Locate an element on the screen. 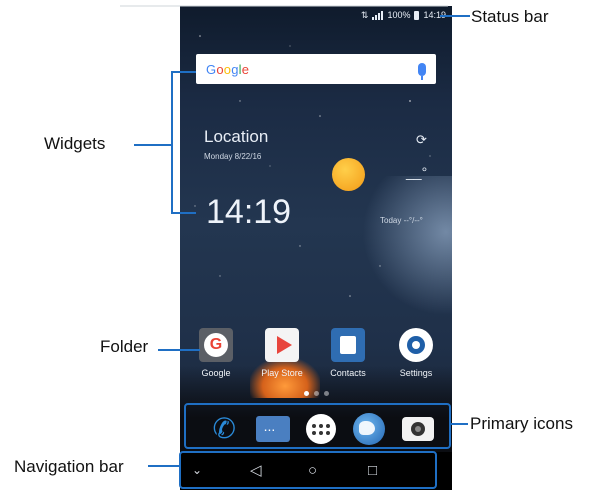 This screenshot has width=613, height=490. app-label: Play Store is located at coordinates (282, 373).